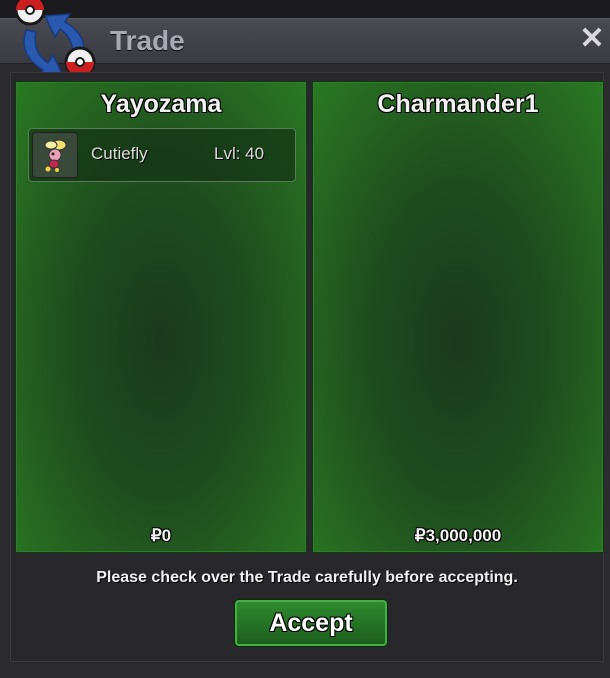  What do you see at coordinates (239, 153) in the screenshot?
I see `item-level: Lvl: 40` at bounding box center [239, 153].